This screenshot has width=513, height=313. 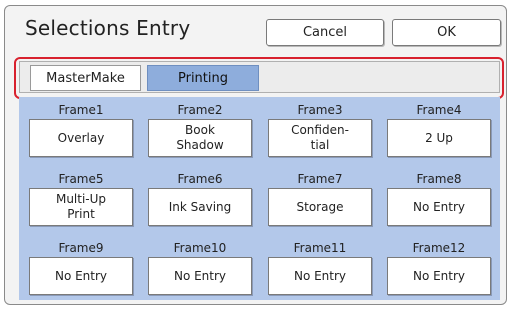 I want to click on tab-bar: MasterMake Printing, so click(x=259, y=77).